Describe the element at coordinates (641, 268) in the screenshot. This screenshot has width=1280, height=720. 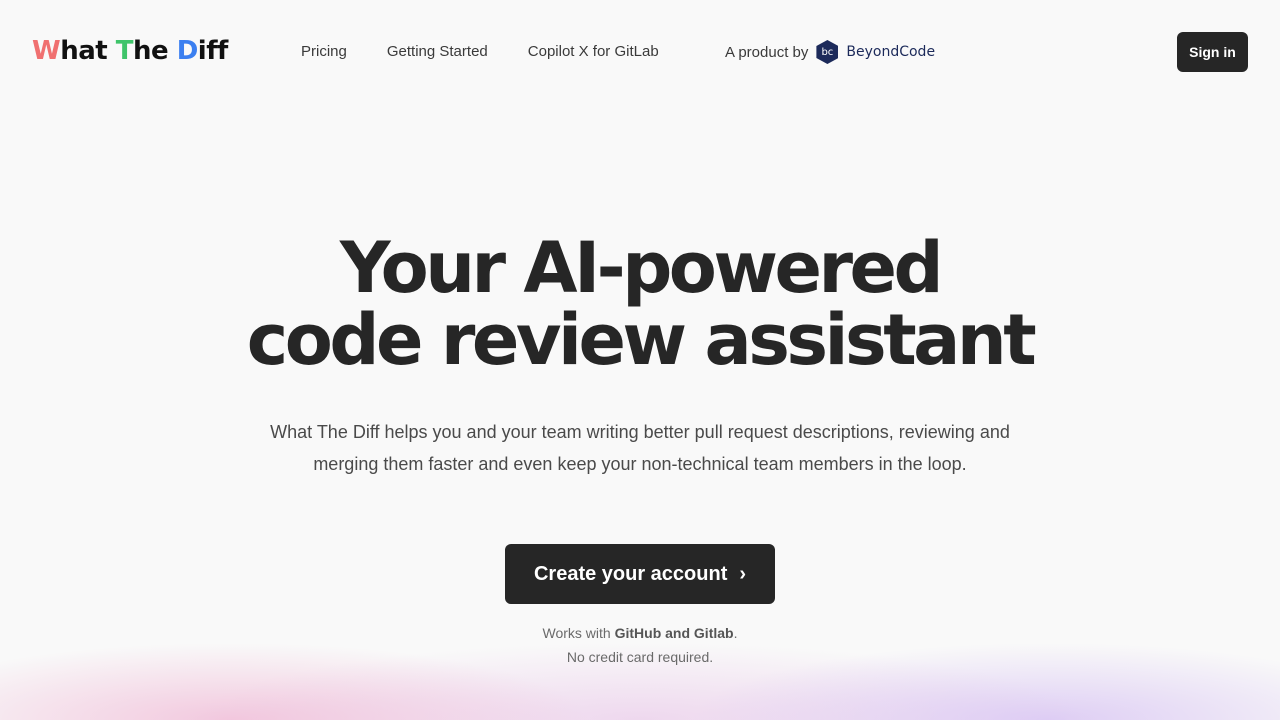
I see `hero-title-line1: Your AI-powered` at that location.